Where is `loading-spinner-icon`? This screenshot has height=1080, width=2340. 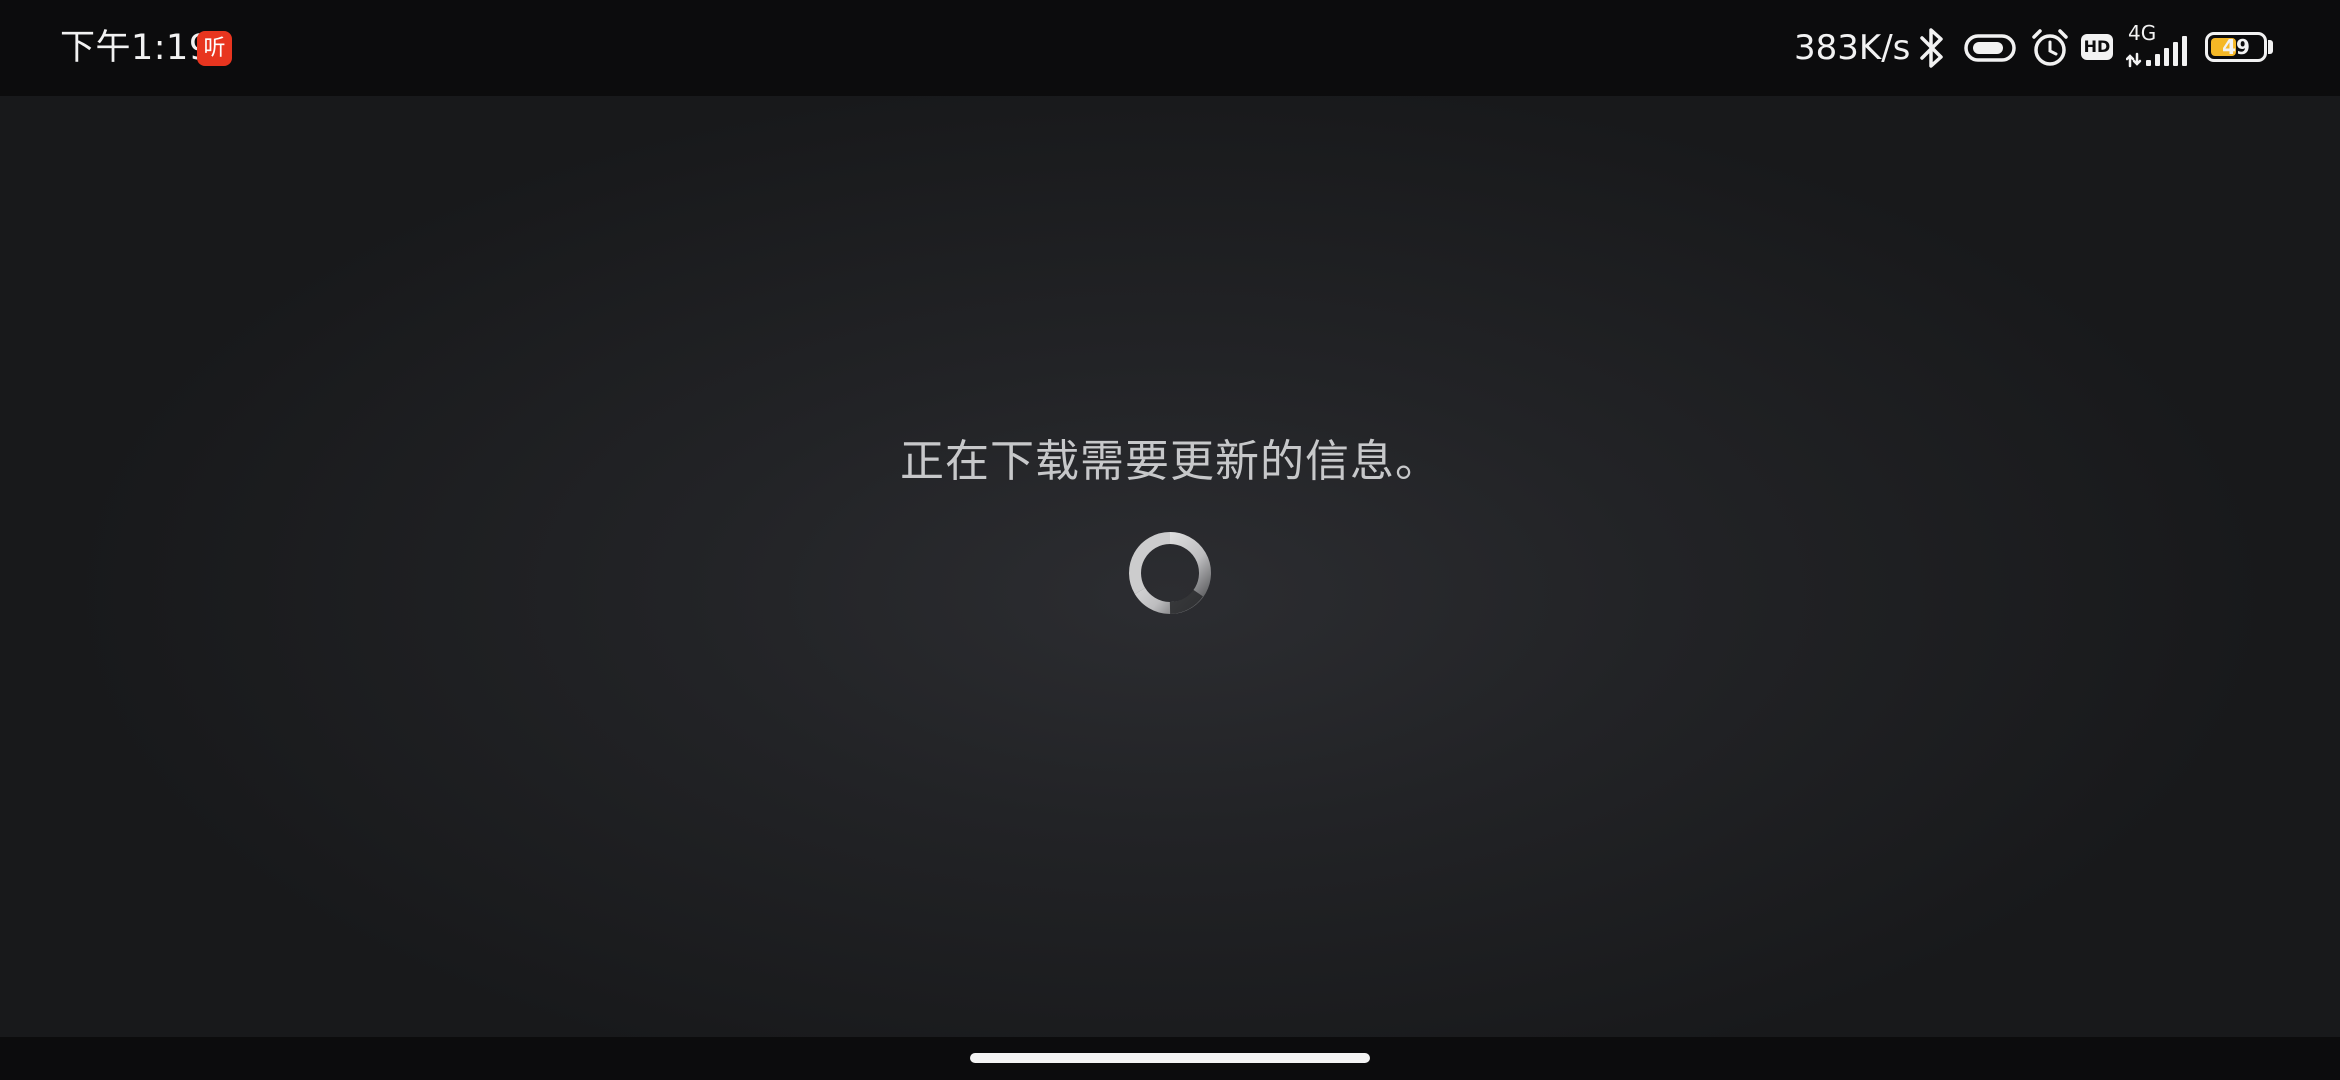 loading-spinner-icon is located at coordinates (1170, 573).